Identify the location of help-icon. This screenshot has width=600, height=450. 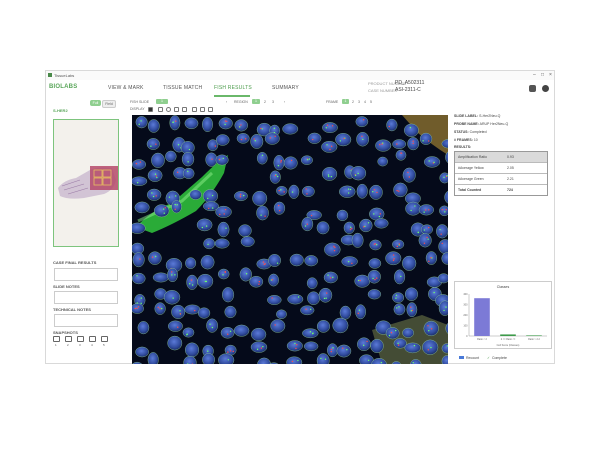
(545, 88).